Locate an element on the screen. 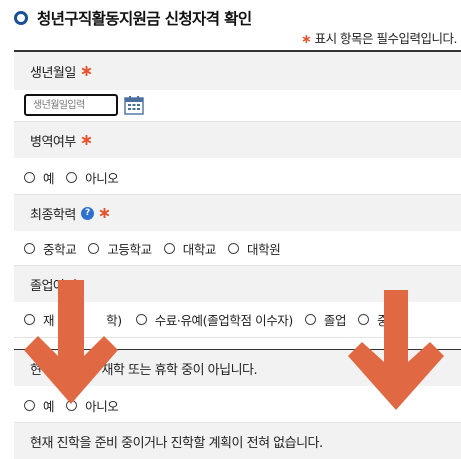 The image size is (461, 459). required-note-text: 표시 항목은 필수입력입니다. is located at coordinates (386, 38).